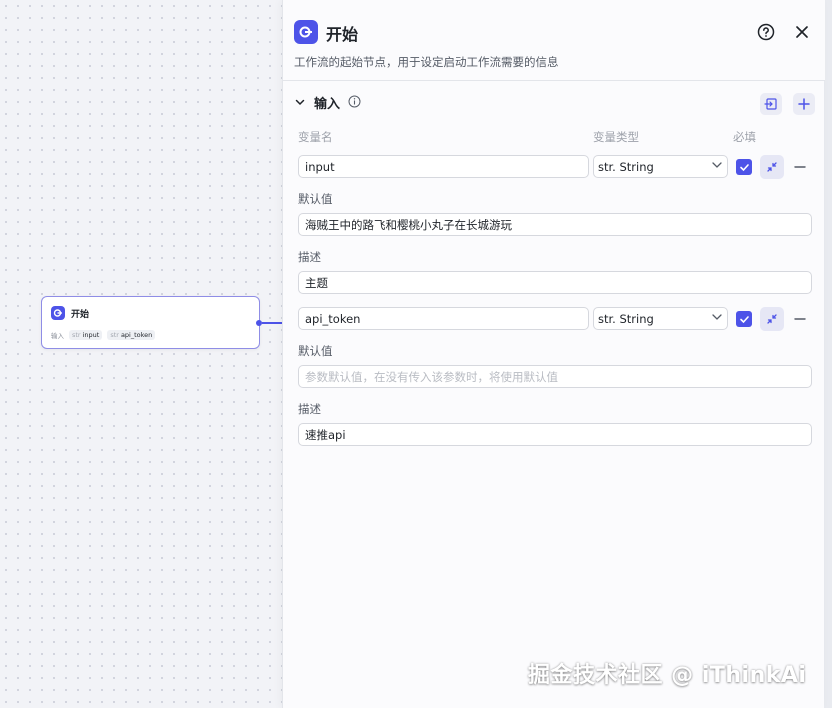 This screenshot has height=708, width=832. Describe the element at coordinates (131, 335) in the screenshot. I see `node-variable-chip: str api_token` at that location.